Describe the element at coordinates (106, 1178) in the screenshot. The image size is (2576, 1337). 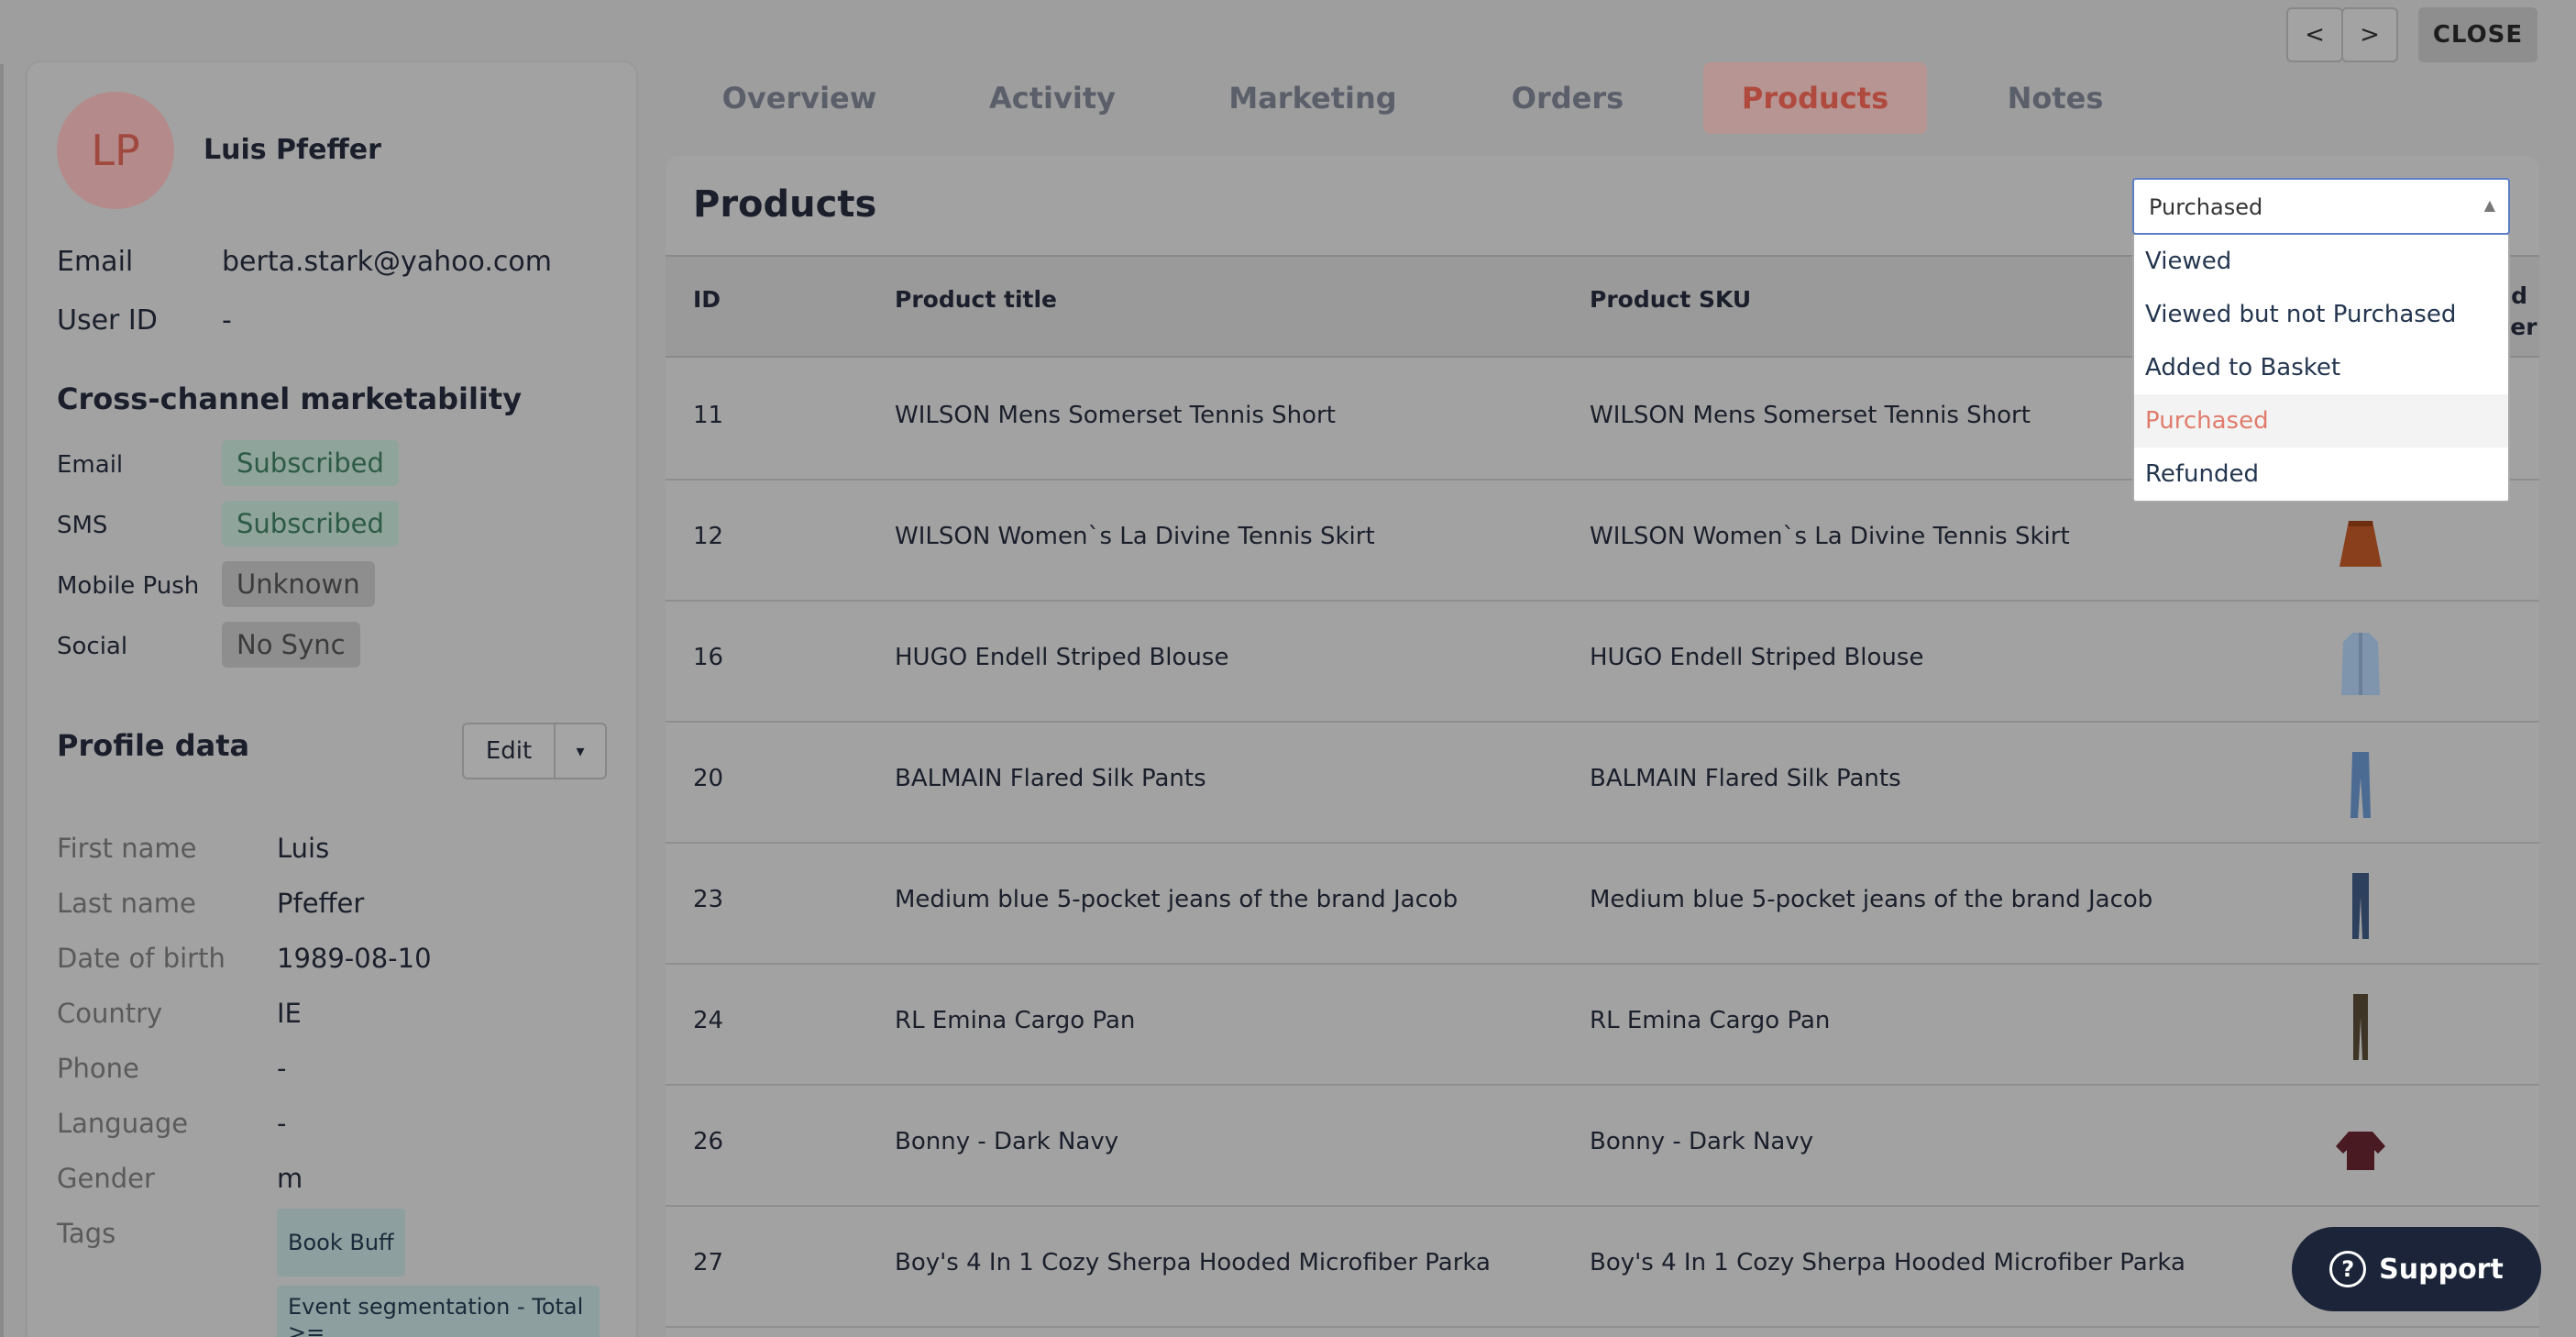
I see `field-label-gender: Gender` at that location.